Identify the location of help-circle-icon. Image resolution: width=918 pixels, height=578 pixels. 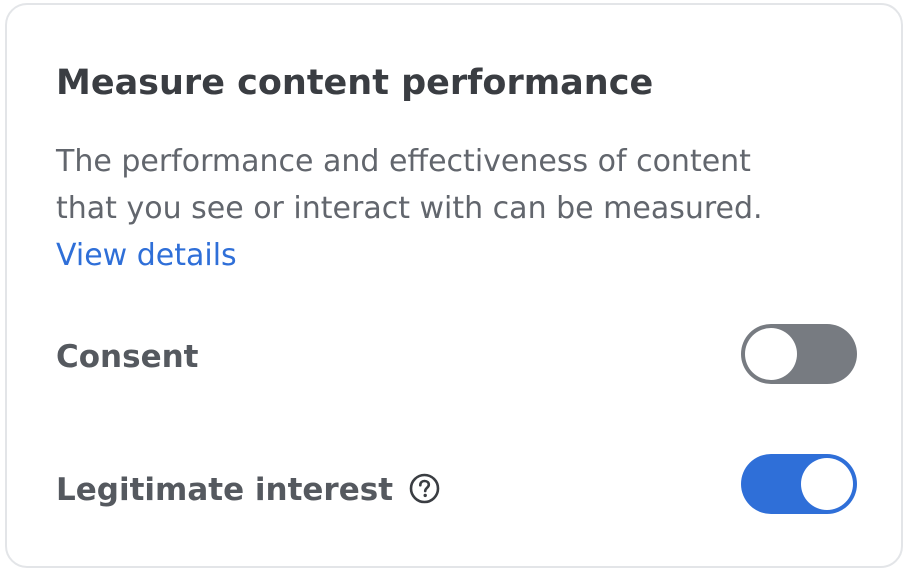
(424, 488).